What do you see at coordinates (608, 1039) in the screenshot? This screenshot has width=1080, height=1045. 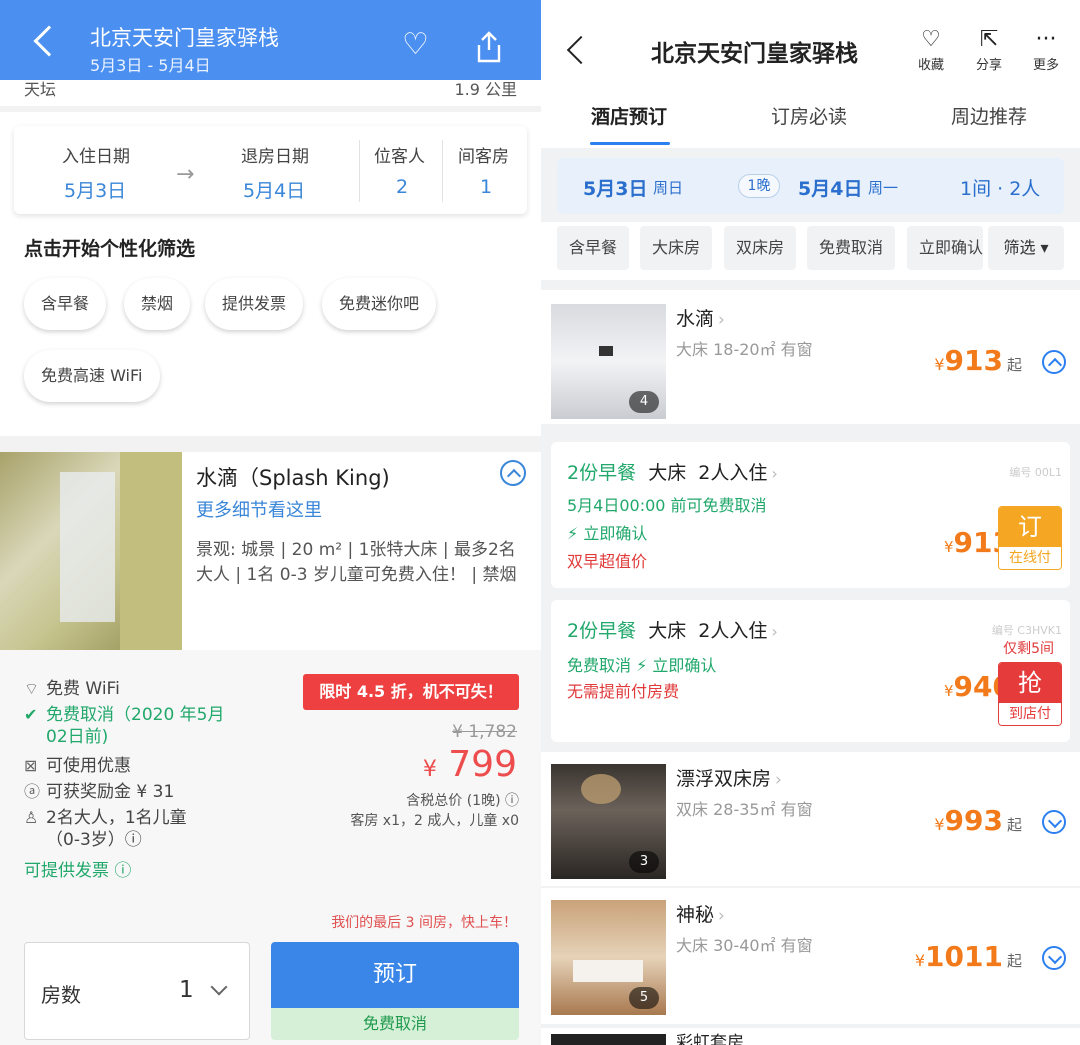 I see `room-thumbnail` at bounding box center [608, 1039].